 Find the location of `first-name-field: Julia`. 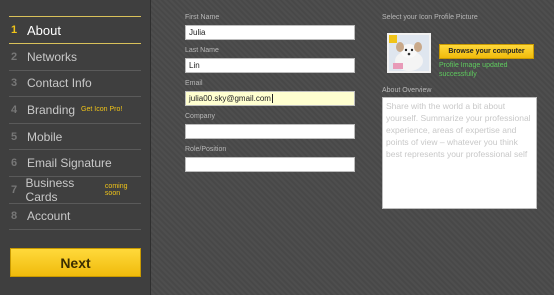

first-name-field: Julia is located at coordinates (270, 32).